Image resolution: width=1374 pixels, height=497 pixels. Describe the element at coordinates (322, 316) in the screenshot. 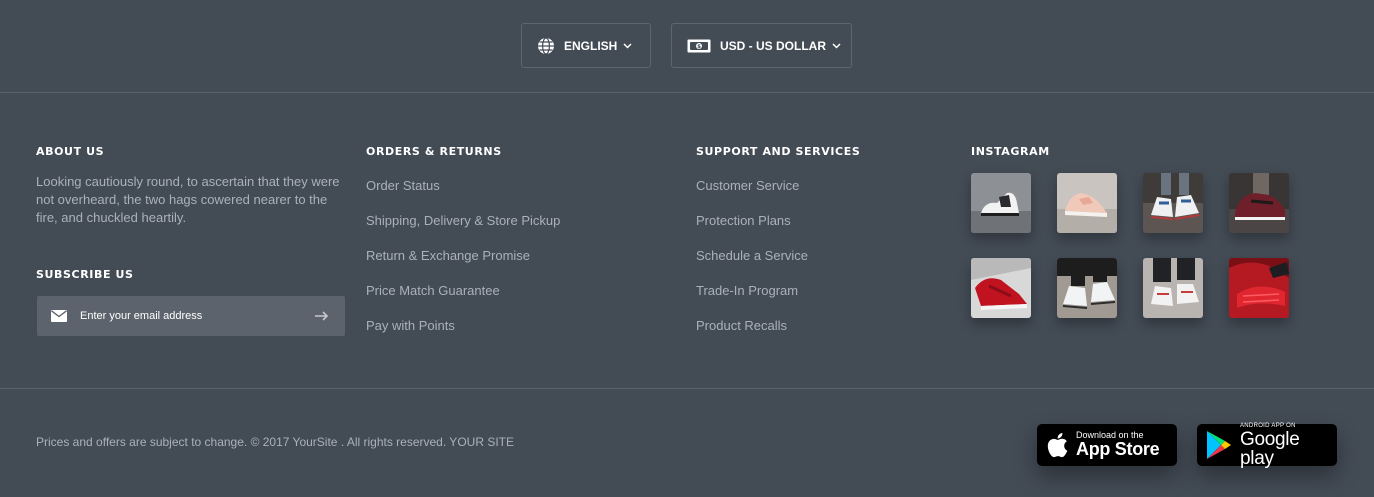

I see `arrow-right-icon` at that location.